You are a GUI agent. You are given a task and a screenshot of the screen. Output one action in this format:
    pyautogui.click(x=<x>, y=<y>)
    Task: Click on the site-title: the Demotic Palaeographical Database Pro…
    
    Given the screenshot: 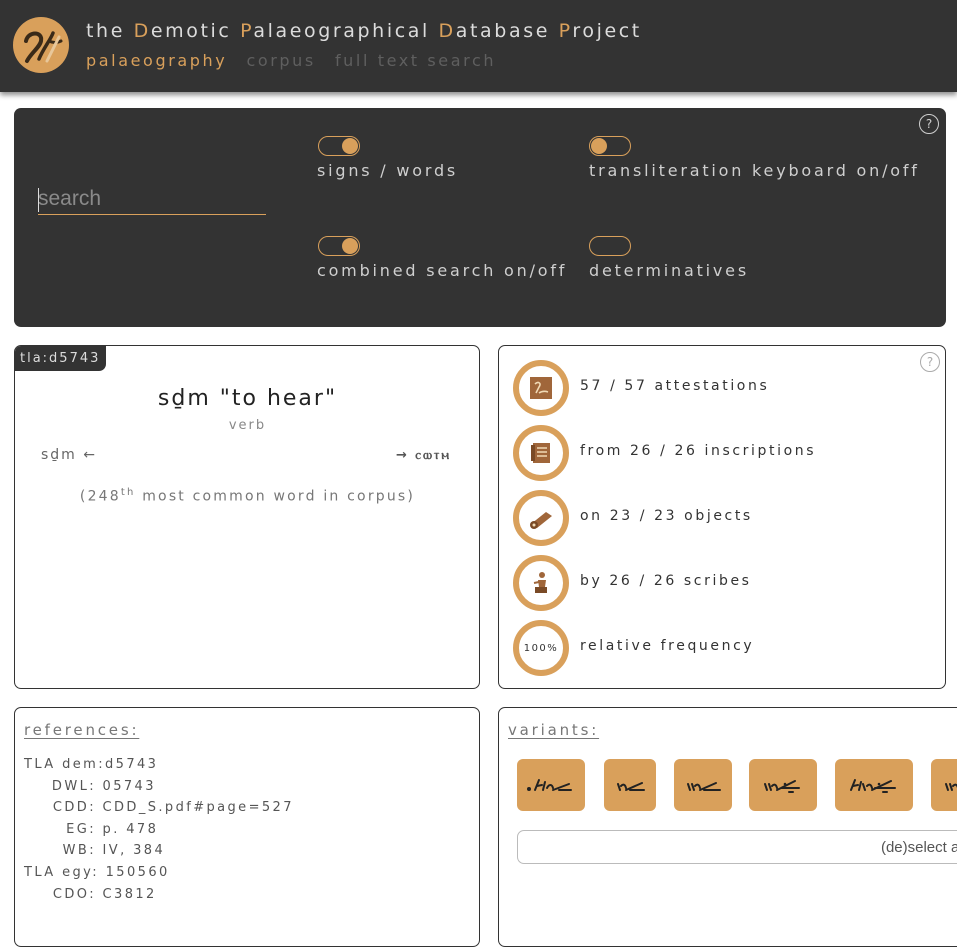 What is the action you would take?
    pyautogui.click(x=364, y=31)
    